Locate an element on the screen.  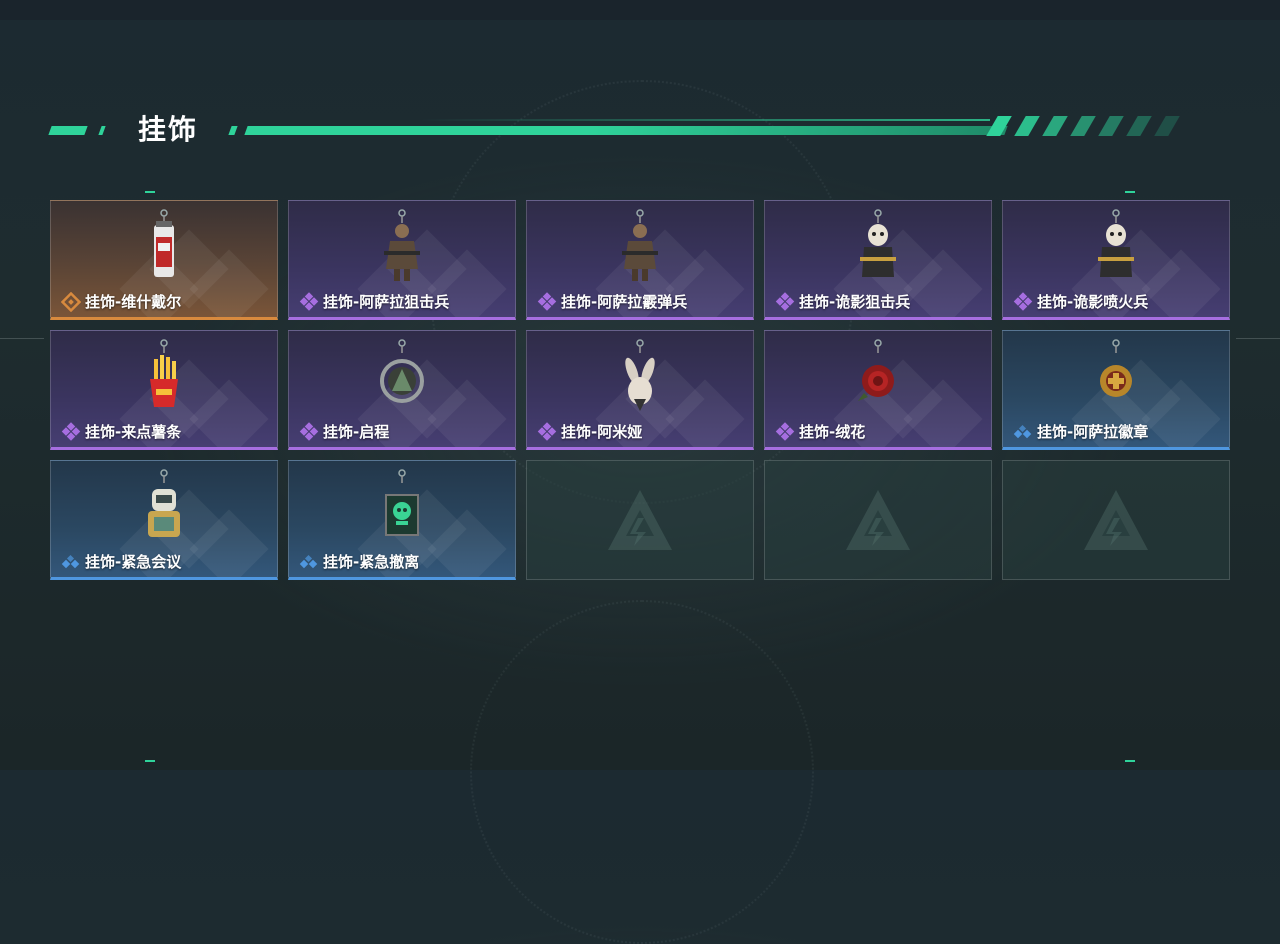
pendant-card: 挂饰-维什戴尔 is located at coordinates (164, 260).